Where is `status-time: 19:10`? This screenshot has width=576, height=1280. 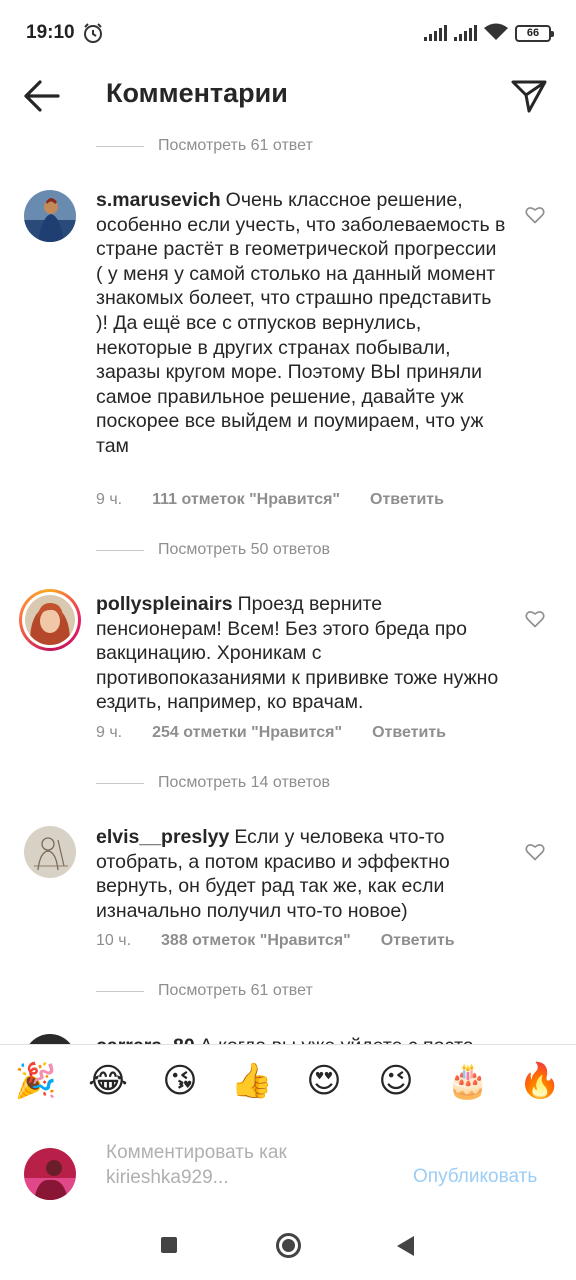
status-time: 19:10 is located at coordinates (50, 32).